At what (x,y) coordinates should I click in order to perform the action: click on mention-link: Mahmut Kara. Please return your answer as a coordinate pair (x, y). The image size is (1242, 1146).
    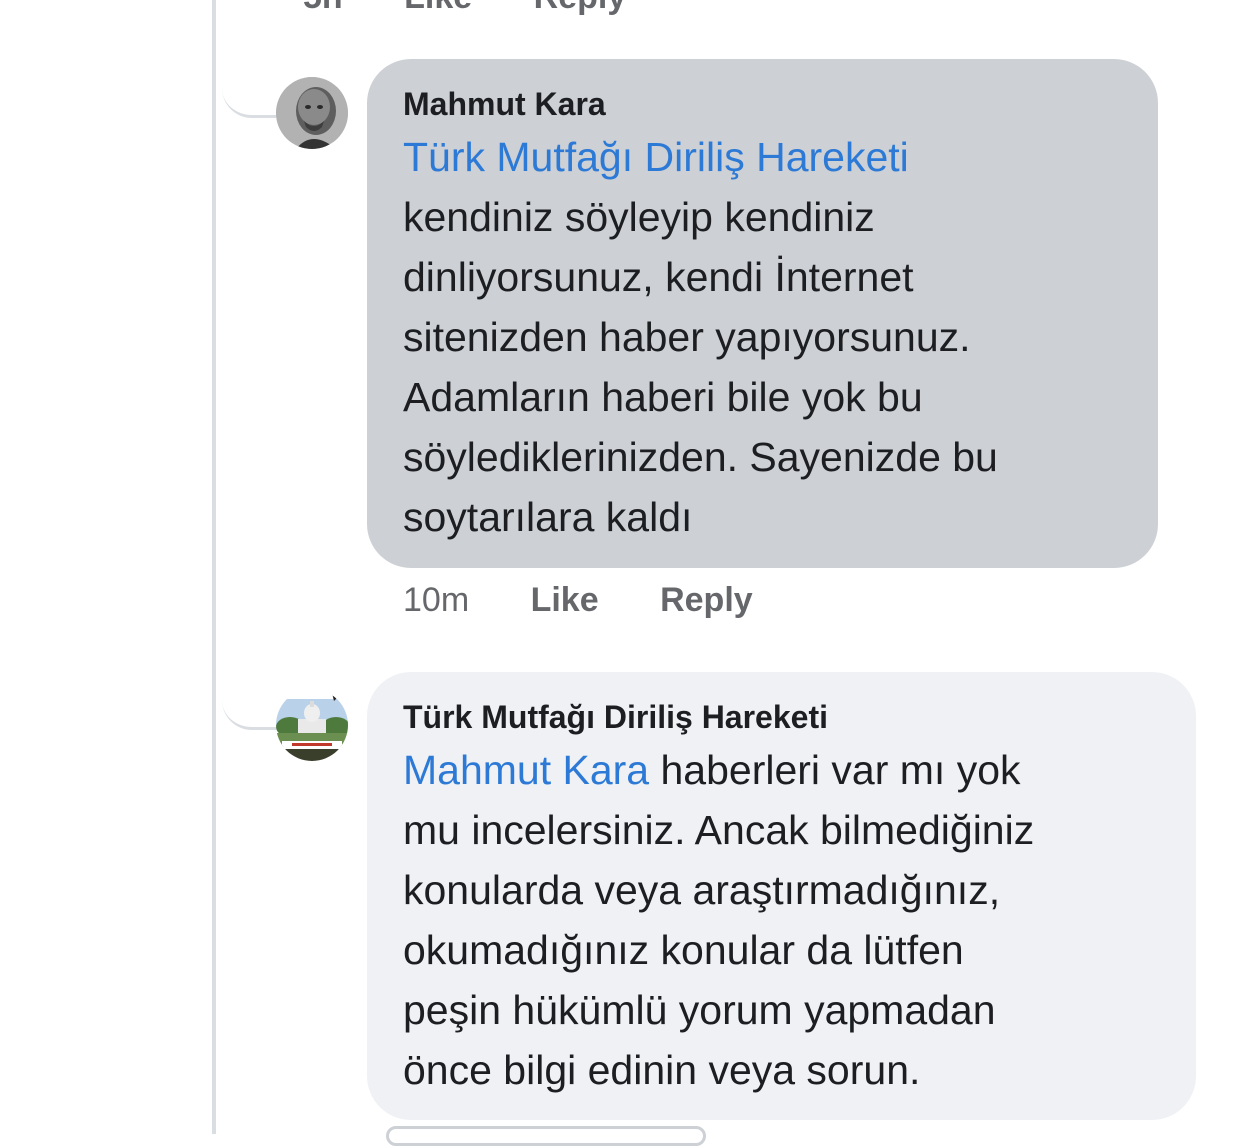
    Looking at the image, I should click on (526, 770).